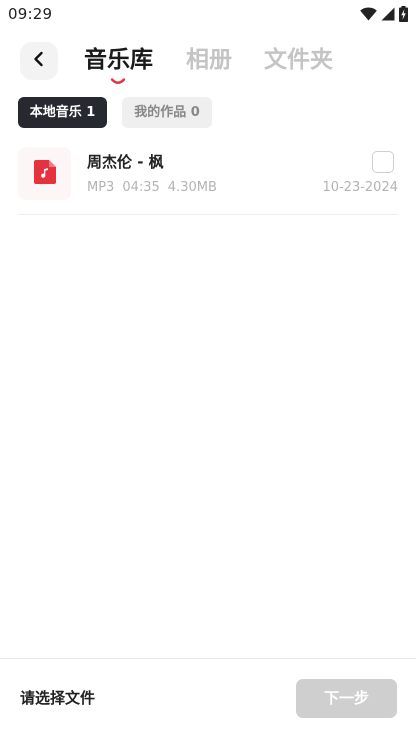 This screenshot has height=740, width=416. Describe the element at coordinates (403, 14) in the screenshot. I see `battery-charging-icon` at that location.